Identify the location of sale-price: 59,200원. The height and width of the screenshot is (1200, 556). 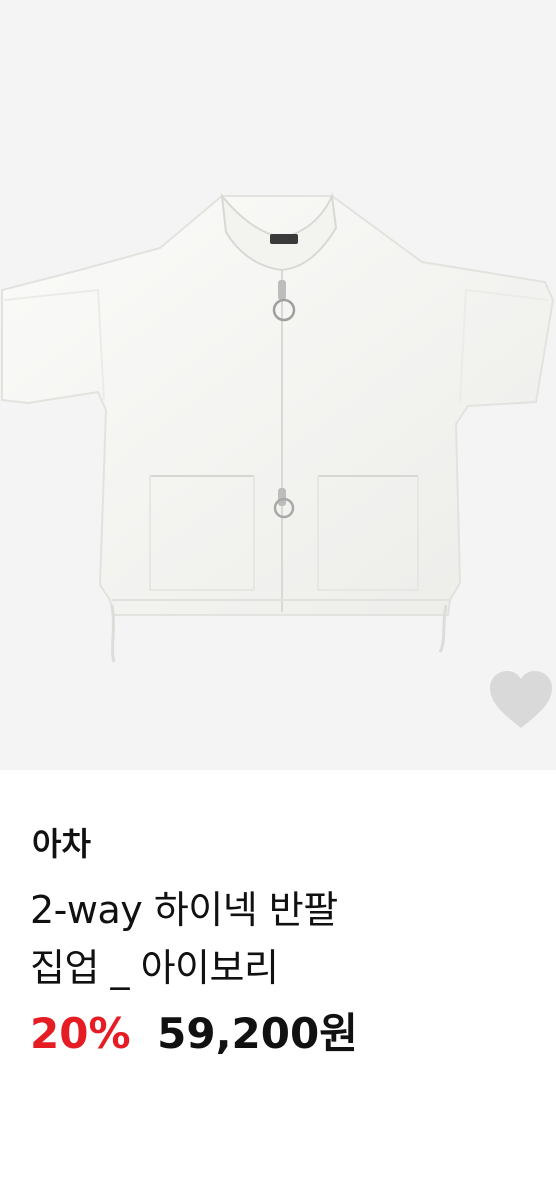
(257, 1034).